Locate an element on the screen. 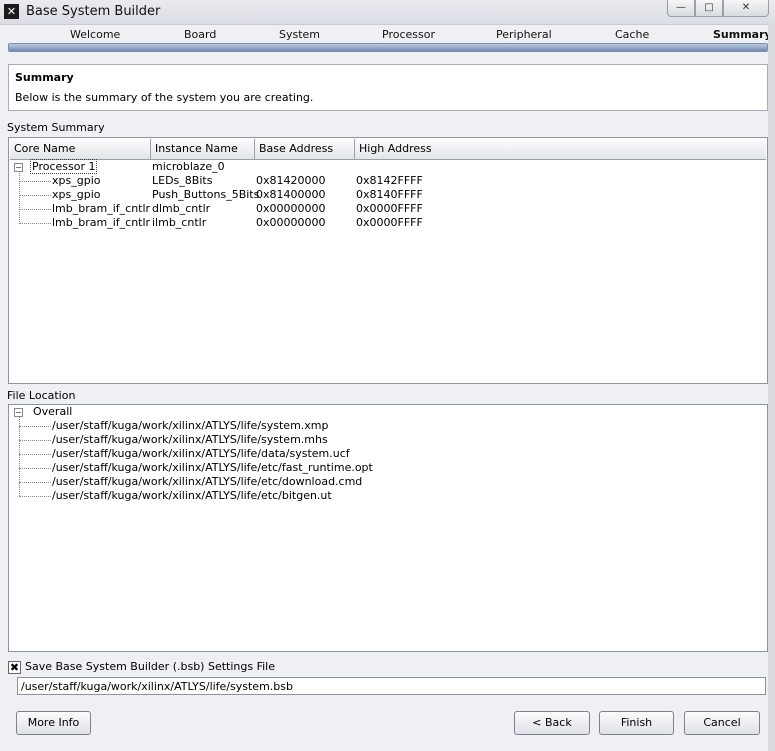 The width and height of the screenshot is (775, 751). cell-base-address: 0x81400000 is located at coordinates (291, 194).